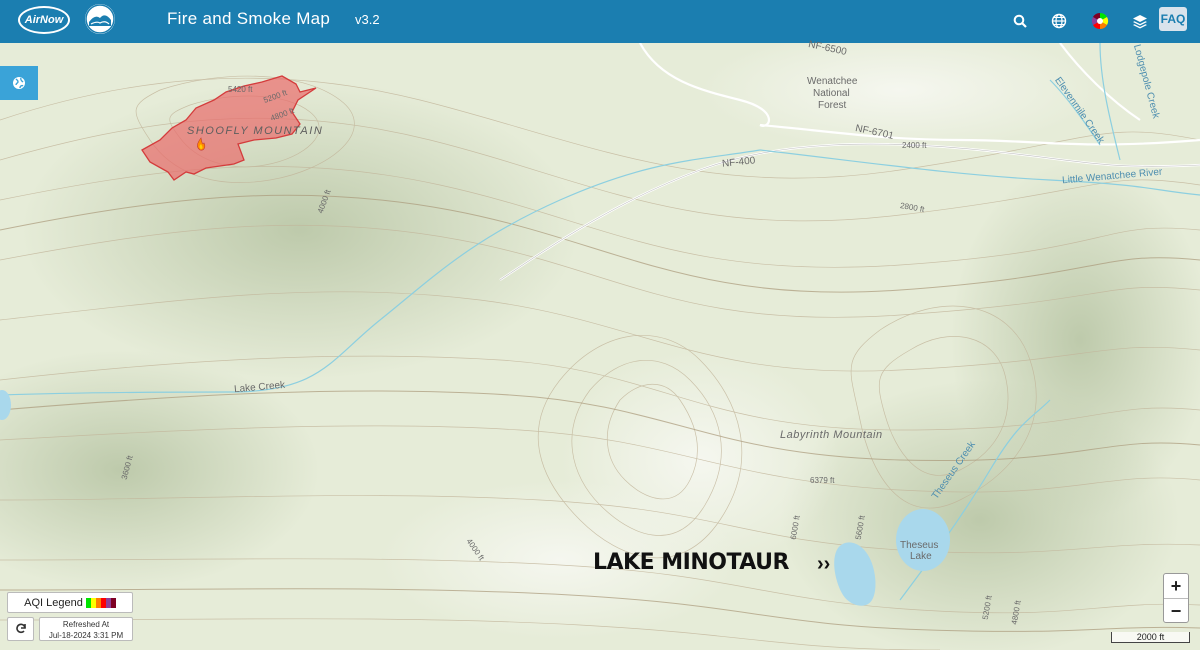 The image size is (1200, 650). What do you see at coordinates (914, 145) in the screenshot?
I see `elevation-2400: 2400 ft` at bounding box center [914, 145].